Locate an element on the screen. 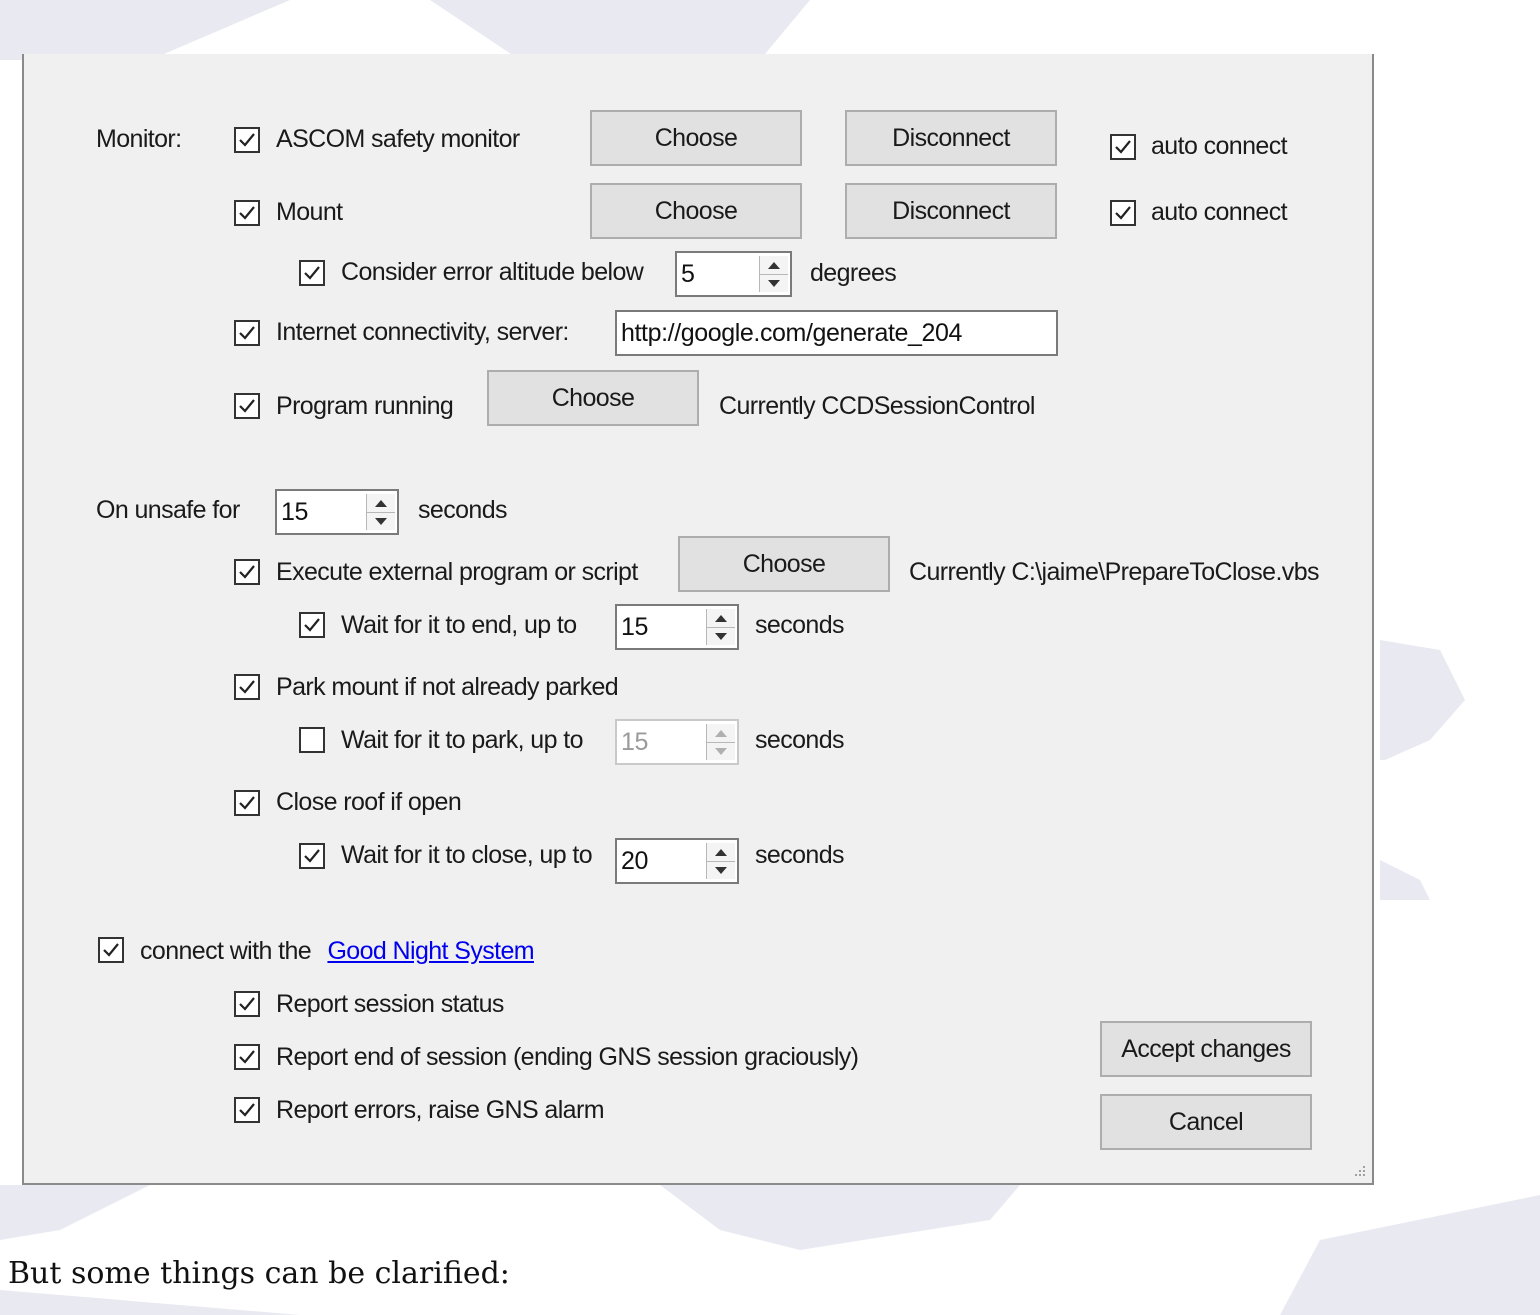 The image size is (1540, 1315). wait-park-checkbox is located at coordinates (312, 740).